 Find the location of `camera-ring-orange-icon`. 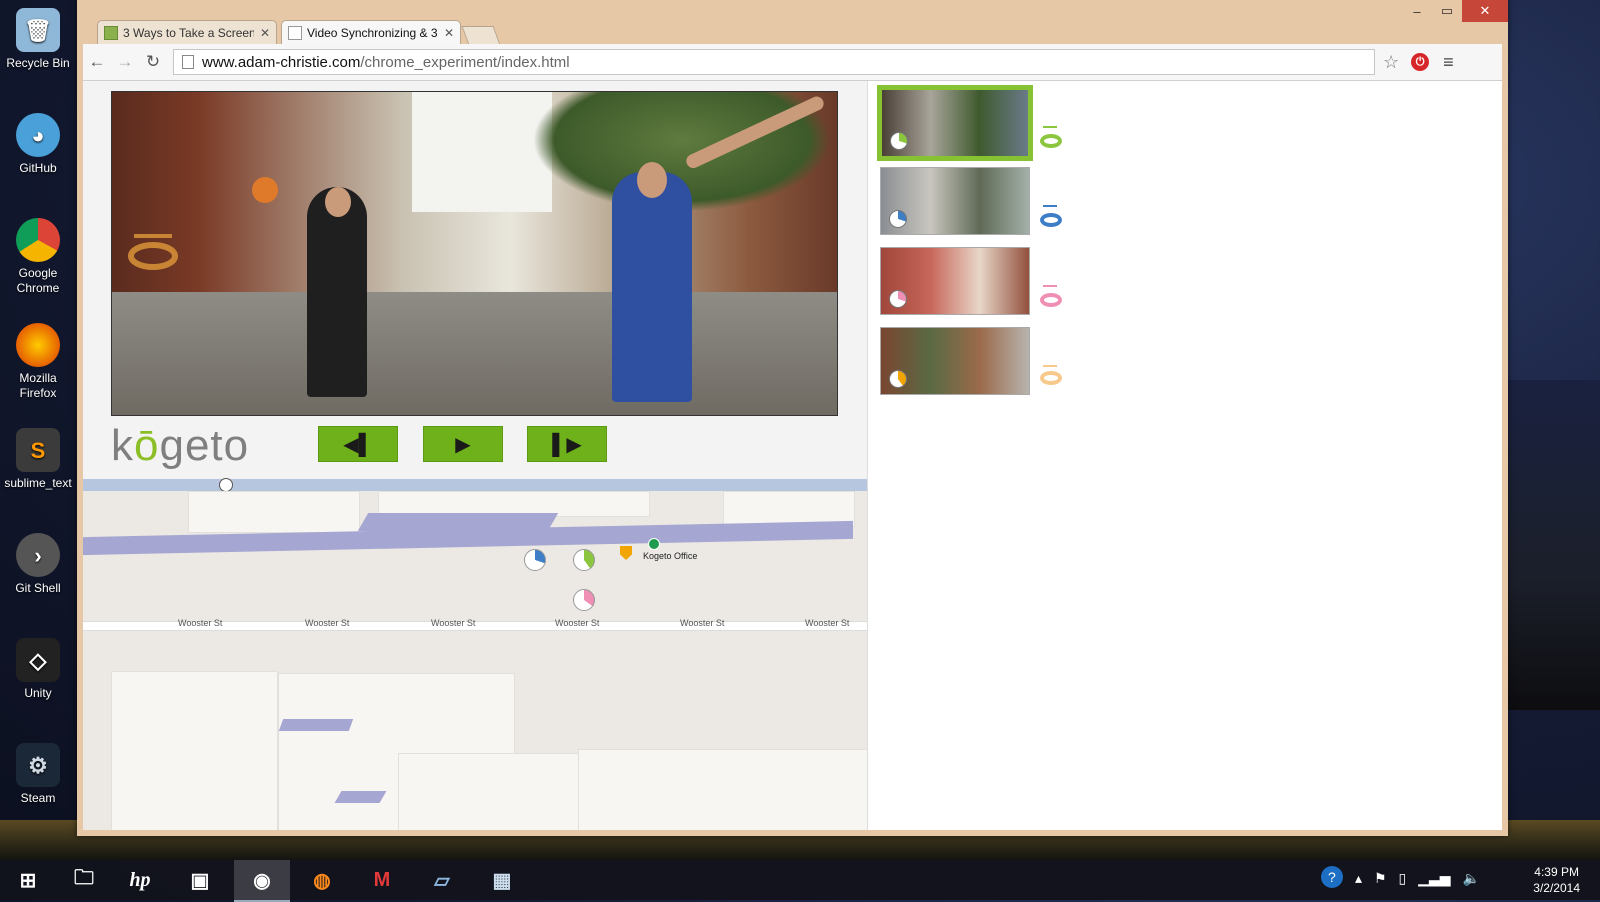

camera-ring-orange-icon is located at coordinates (1051, 378).